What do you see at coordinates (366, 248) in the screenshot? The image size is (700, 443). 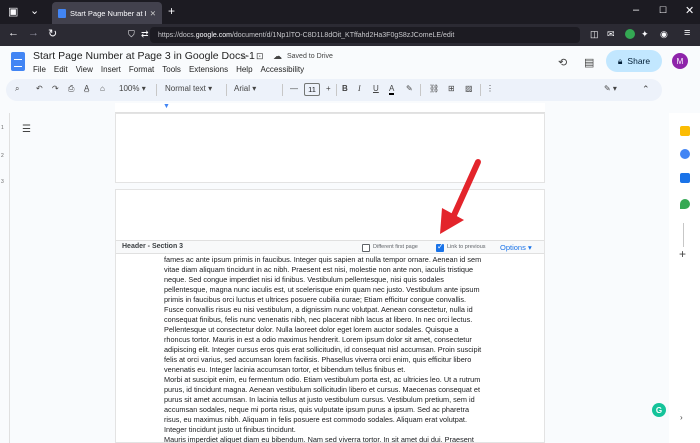 I see `different-first-page-checkbox` at bounding box center [366, 248].